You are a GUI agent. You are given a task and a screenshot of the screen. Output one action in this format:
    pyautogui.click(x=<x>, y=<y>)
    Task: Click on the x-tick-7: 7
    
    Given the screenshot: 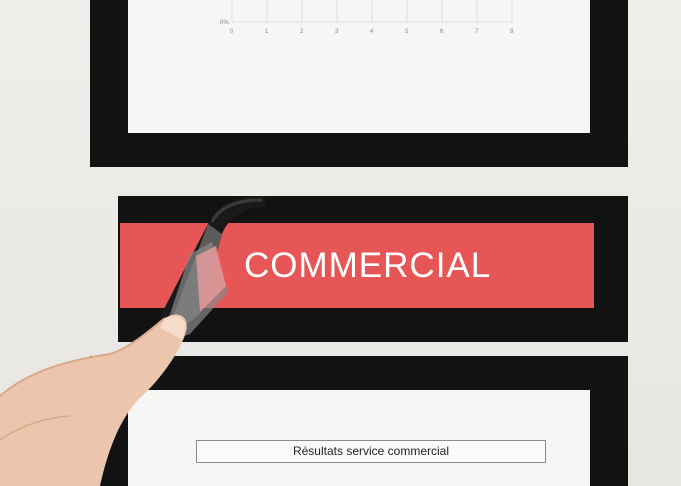 What is the action you would take?
    pyautogui.click(x=477, y=32)
    